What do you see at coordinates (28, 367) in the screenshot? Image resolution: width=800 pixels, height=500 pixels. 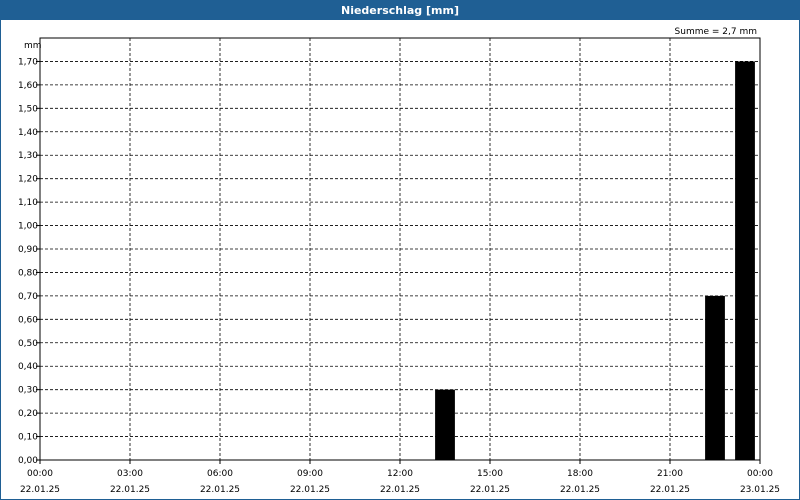 I see `y-tick-label: 0,40` at bounding box center [28, 367].